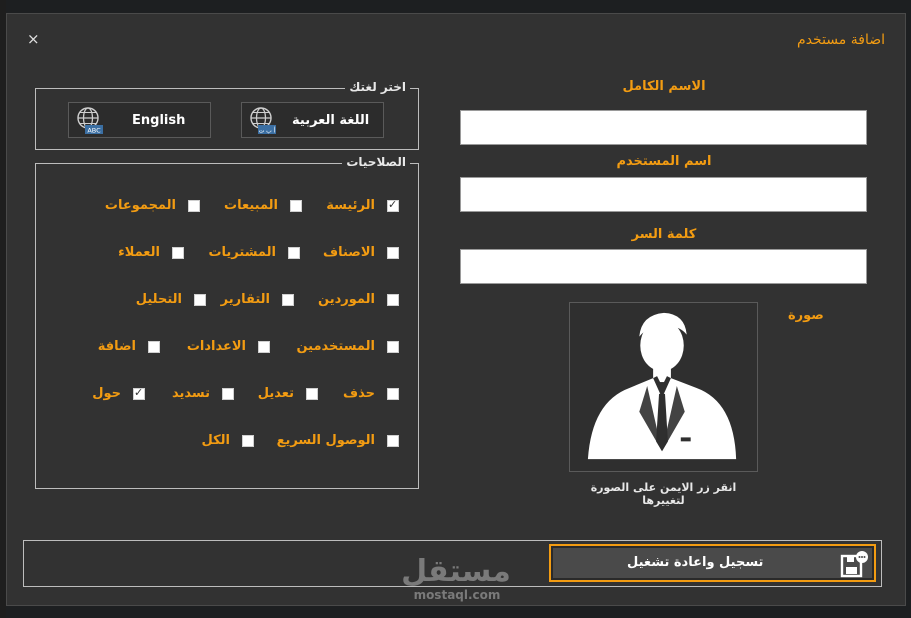 This screenshot has height=618, width=911. Describe the element at coordinates (663, 266) in the screenshot. I see `password-input` at that location.